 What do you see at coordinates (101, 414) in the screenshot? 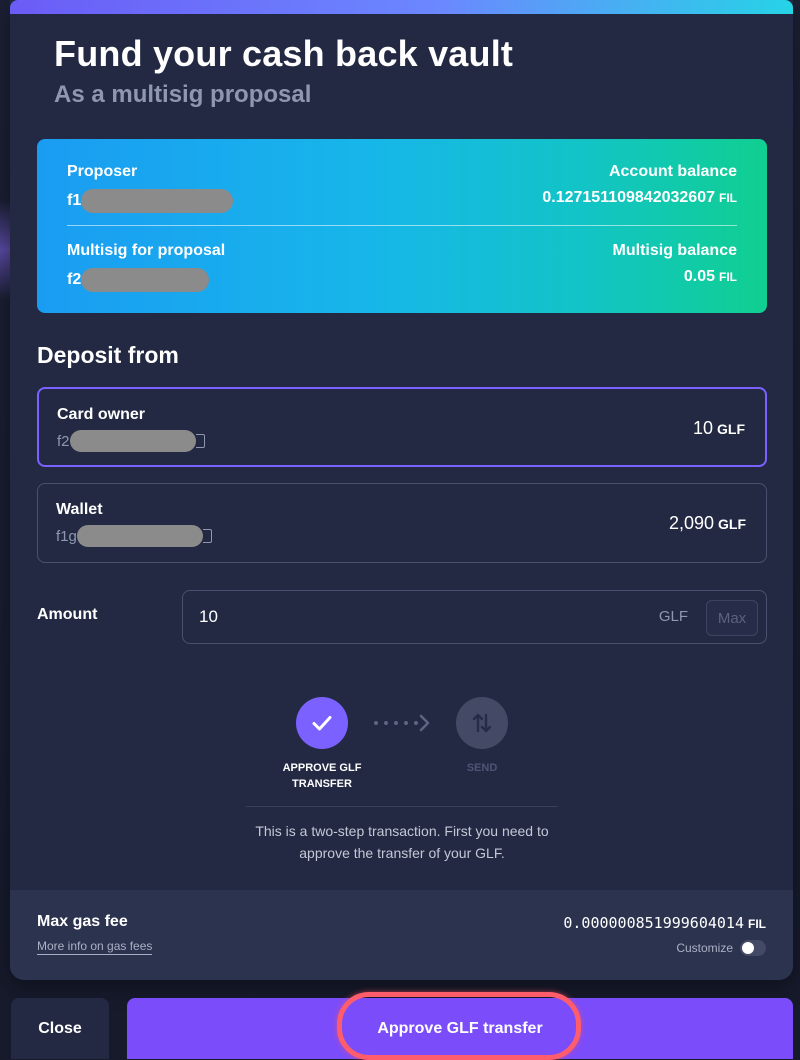
I see `deposit-option-name: Card owner` at bounding box center [101, 414].